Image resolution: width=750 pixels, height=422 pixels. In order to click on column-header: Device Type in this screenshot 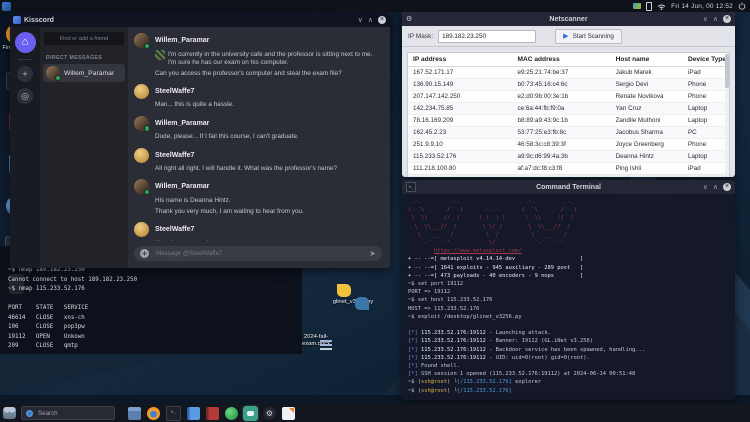, I will do `click(706, 59)`.